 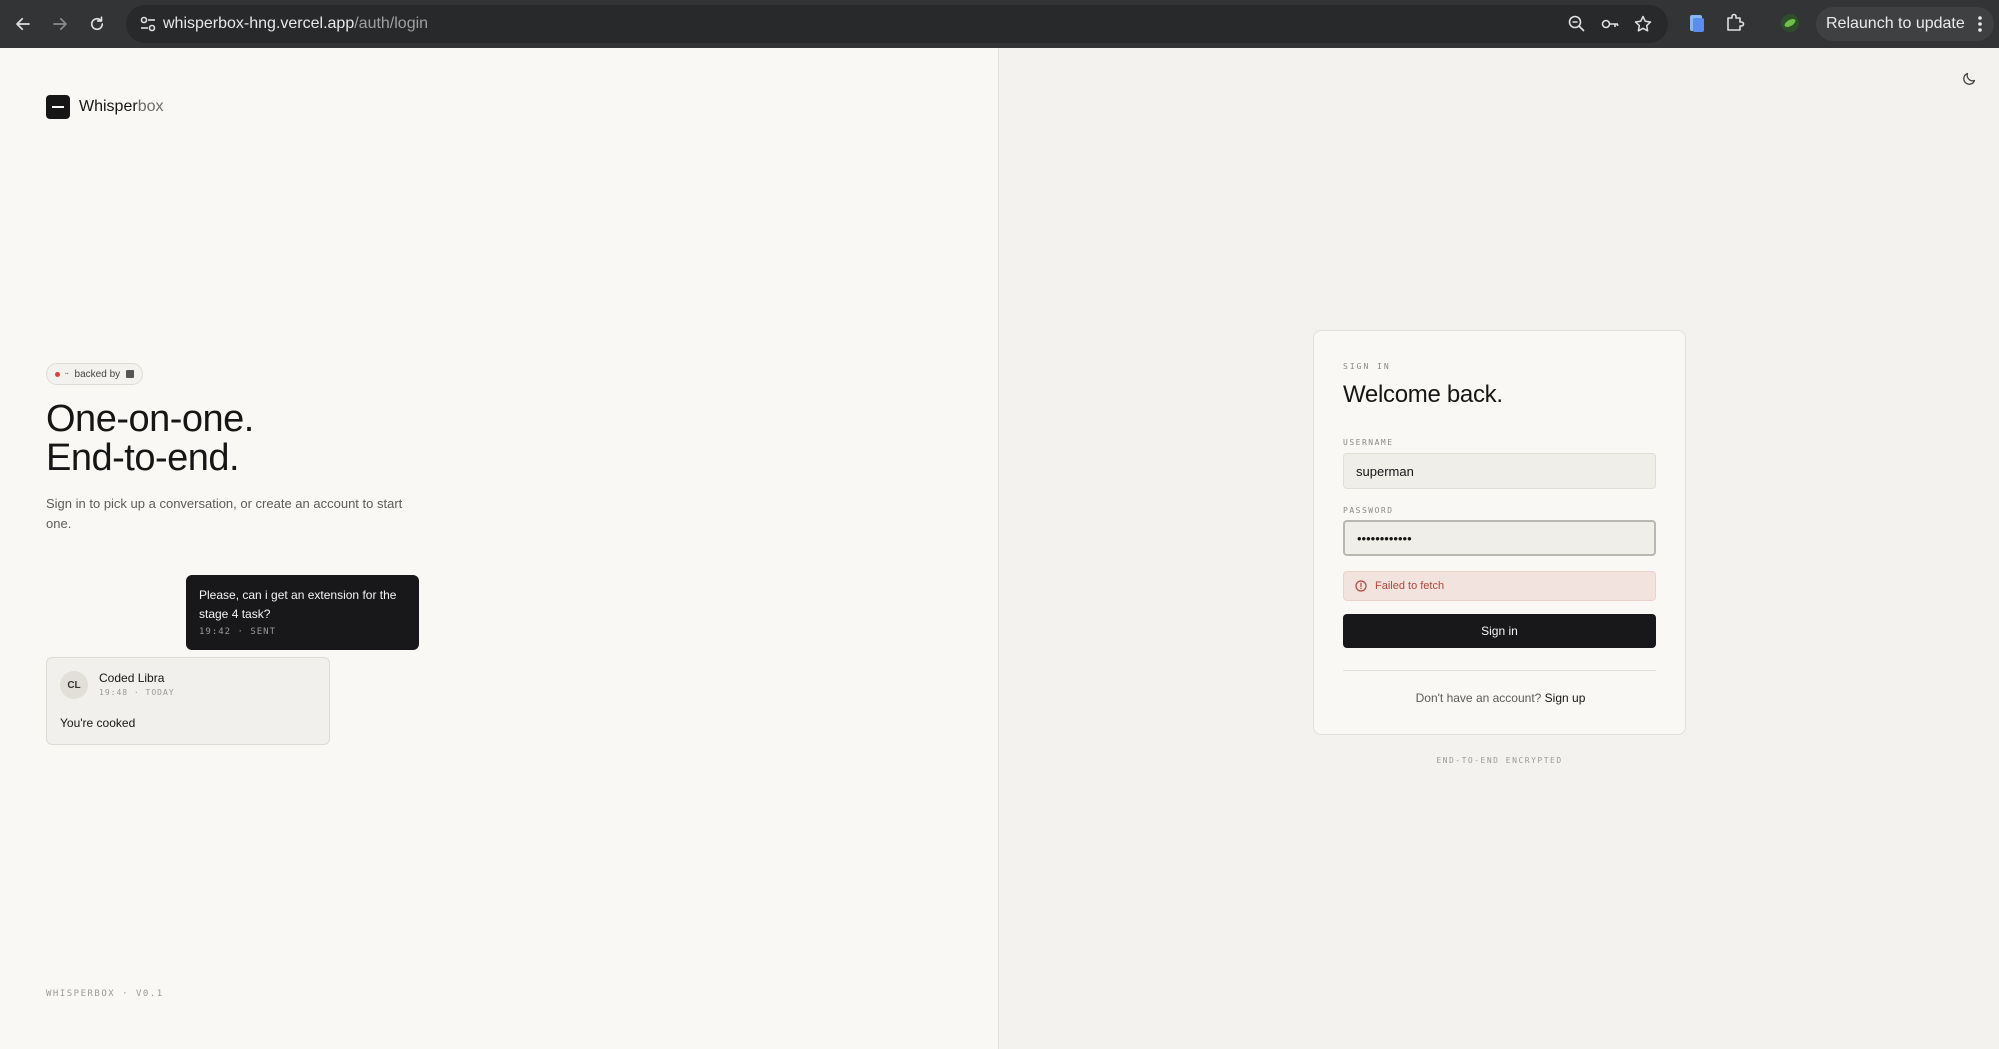 I want to click on reload-icon, so click(x=97, y=23).